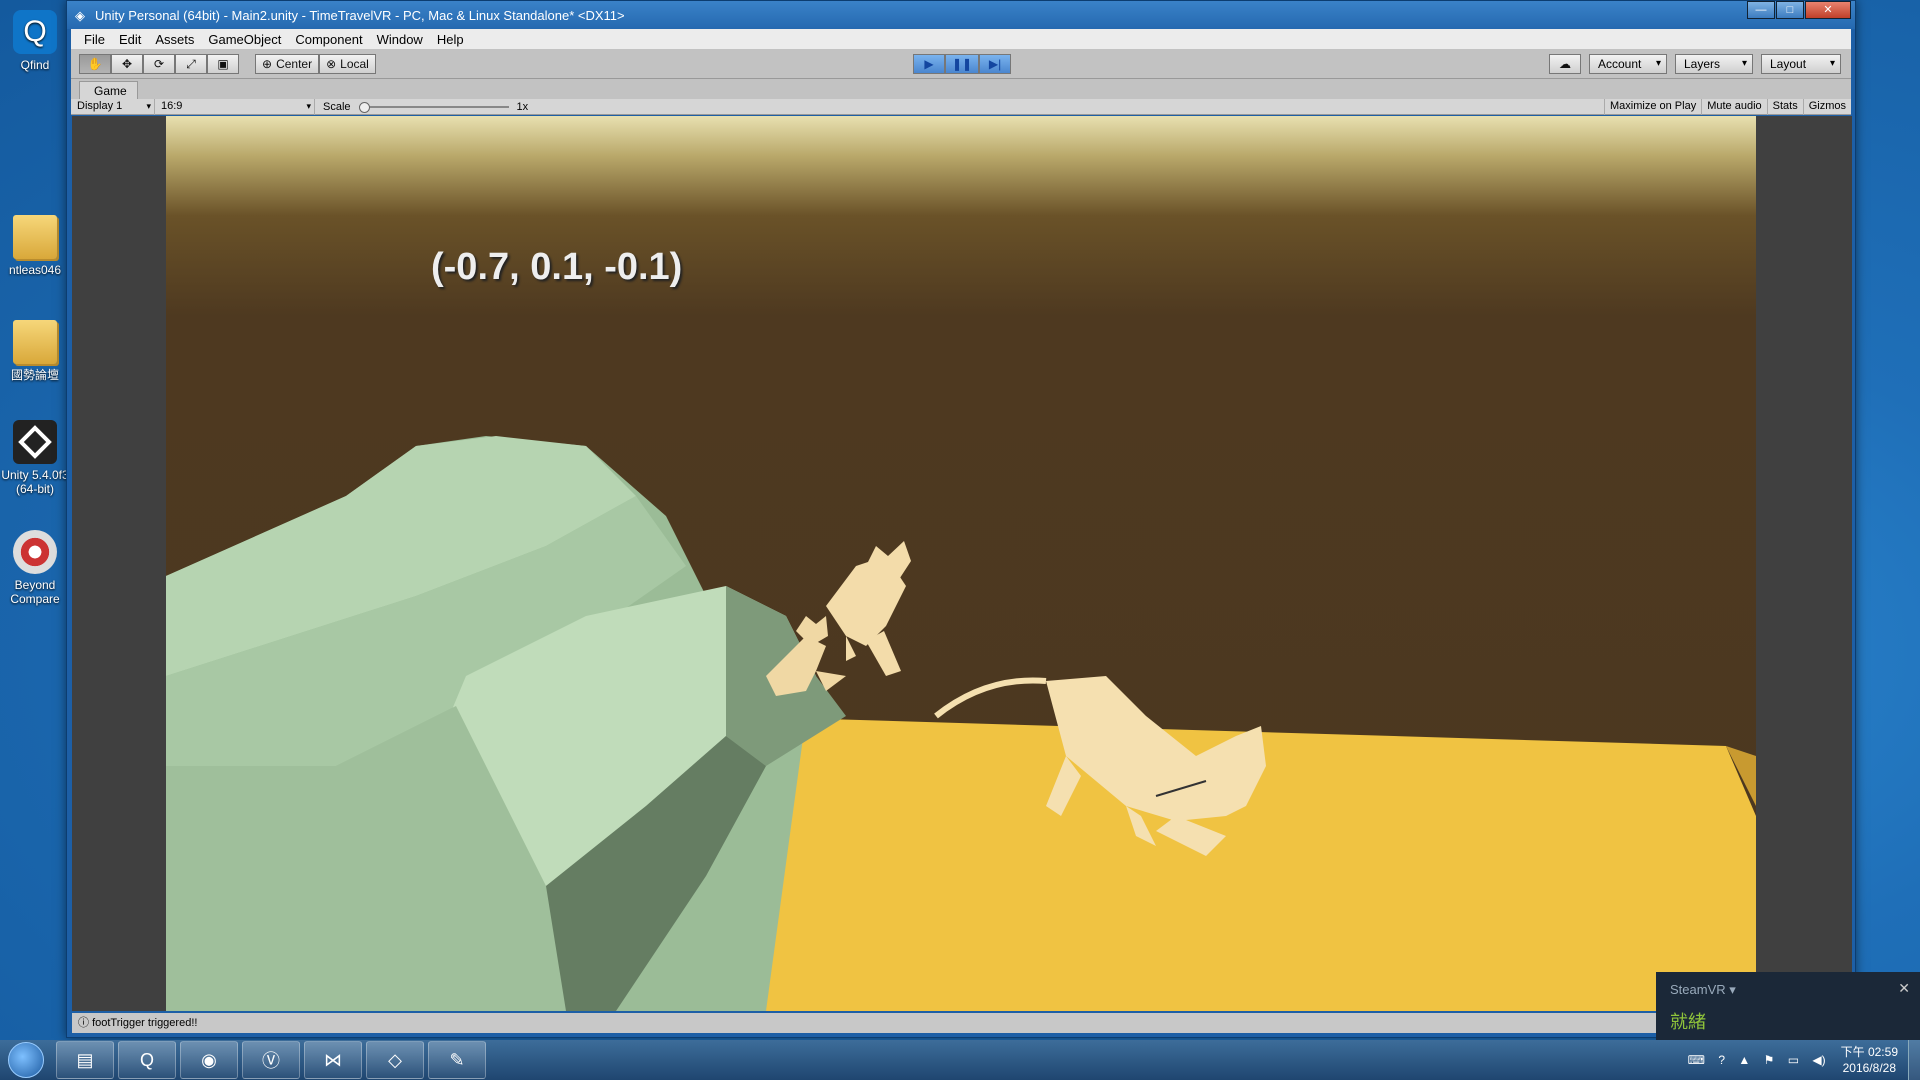 This screenshot has width=1920, height=1080. Describe the element at coordinates (235, 106) in the screenshot. I see `aspect-dropdown: 16:9` at that location.